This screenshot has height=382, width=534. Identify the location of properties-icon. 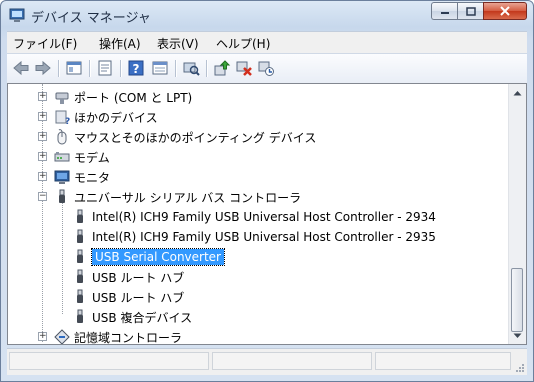
(105, 68).